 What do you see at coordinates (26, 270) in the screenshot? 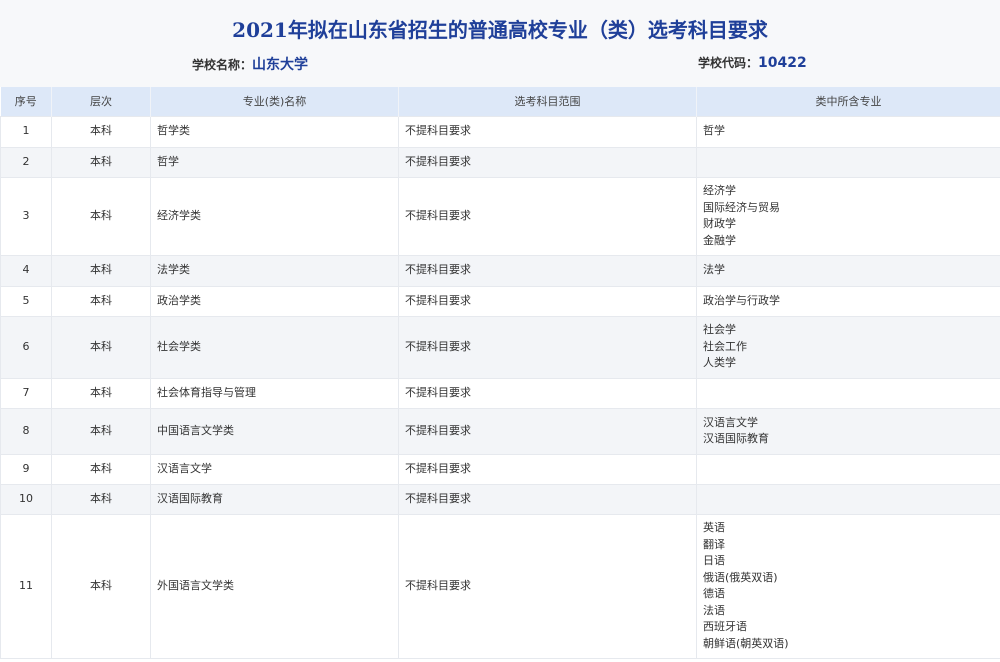
I see `cell-no: 4` at bounding box center [26, 270].